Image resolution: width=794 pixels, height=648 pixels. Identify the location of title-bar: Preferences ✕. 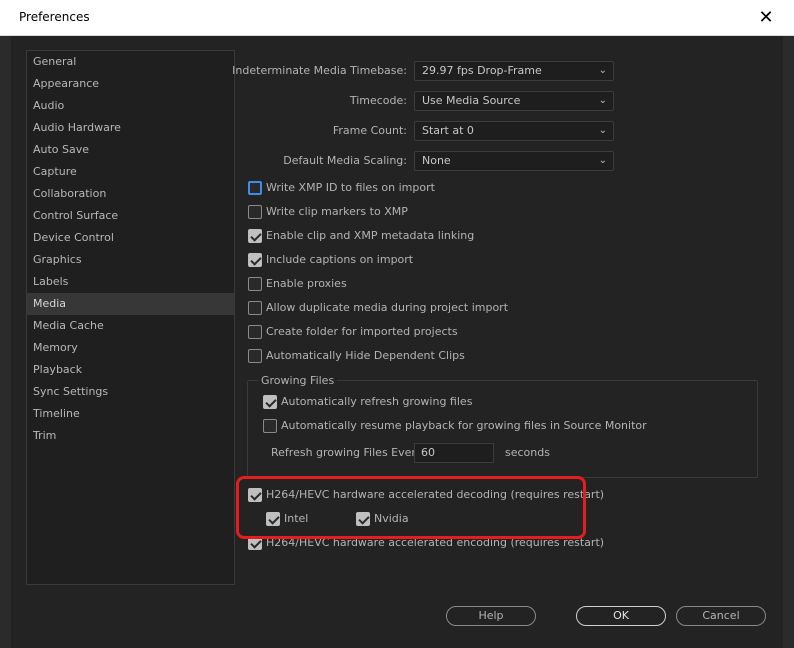
(397, 18).